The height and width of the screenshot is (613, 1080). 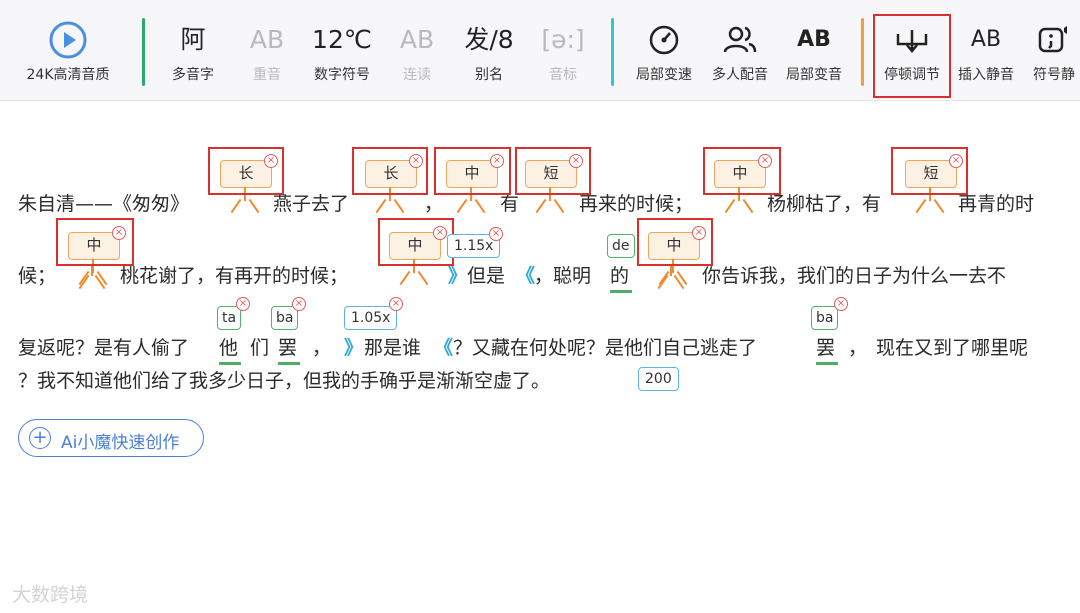 What do you see at coordinates (825, 318) in the screenshot?
I see `pinyin-badge: ba` at bounding box center [825, 318].